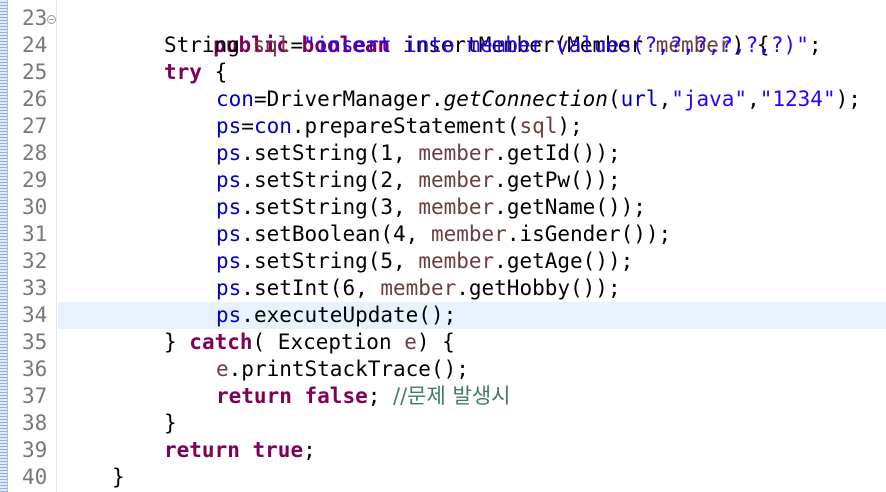  What do you see at coordinates (525, 99) in the screenshot?
I see `code-token: getConnection` at bounding box center [525, 99].